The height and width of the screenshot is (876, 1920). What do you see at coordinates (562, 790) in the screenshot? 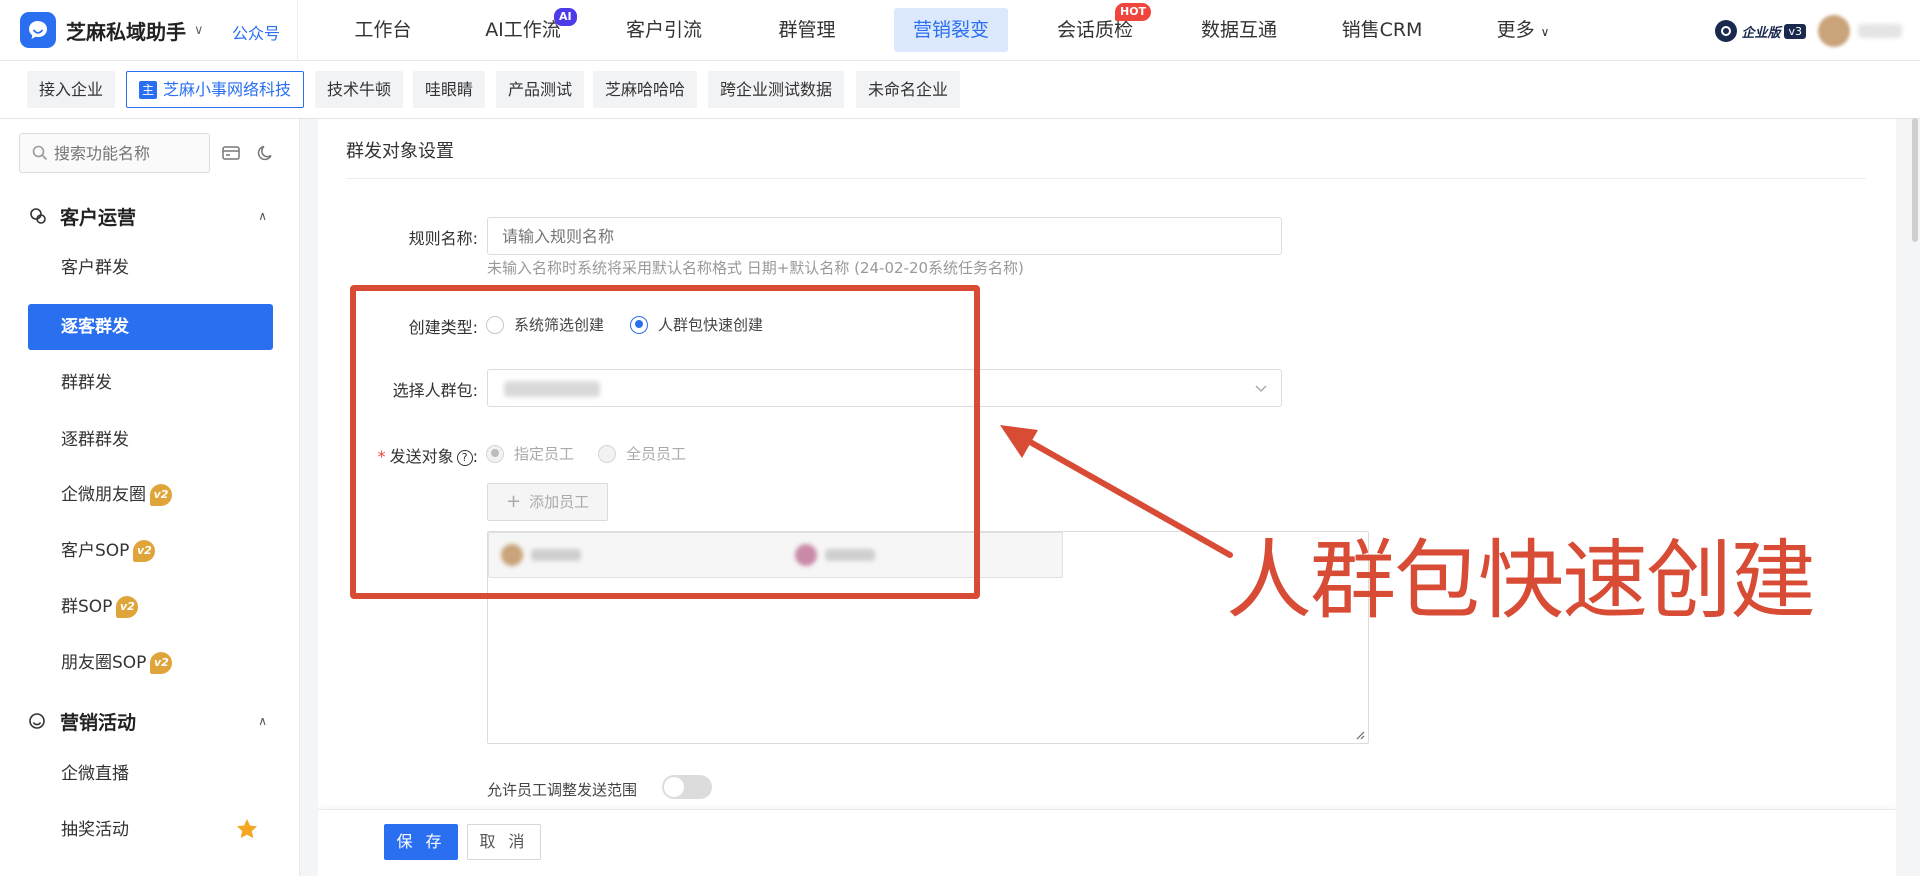
I see `adjust-scope-label: 允许员工调整发送范围` at bounding box center [562, 790].